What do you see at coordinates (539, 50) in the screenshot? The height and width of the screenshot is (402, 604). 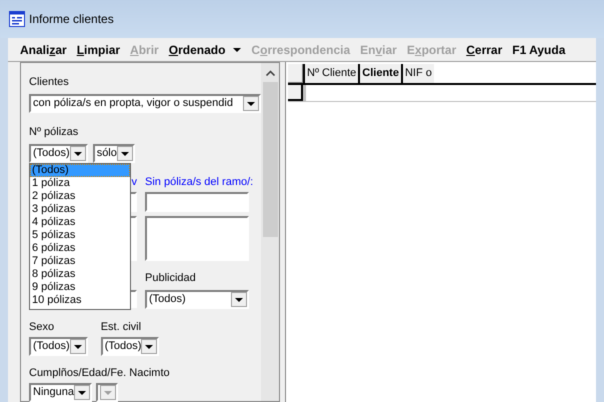 I see `menu-button: F1 Ayuda` at bounding box center [539, 50].